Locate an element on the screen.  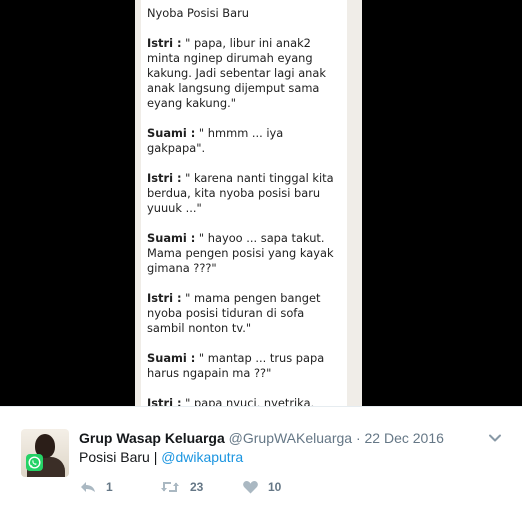
like-count: 10 is located at coordinates (275, 487).